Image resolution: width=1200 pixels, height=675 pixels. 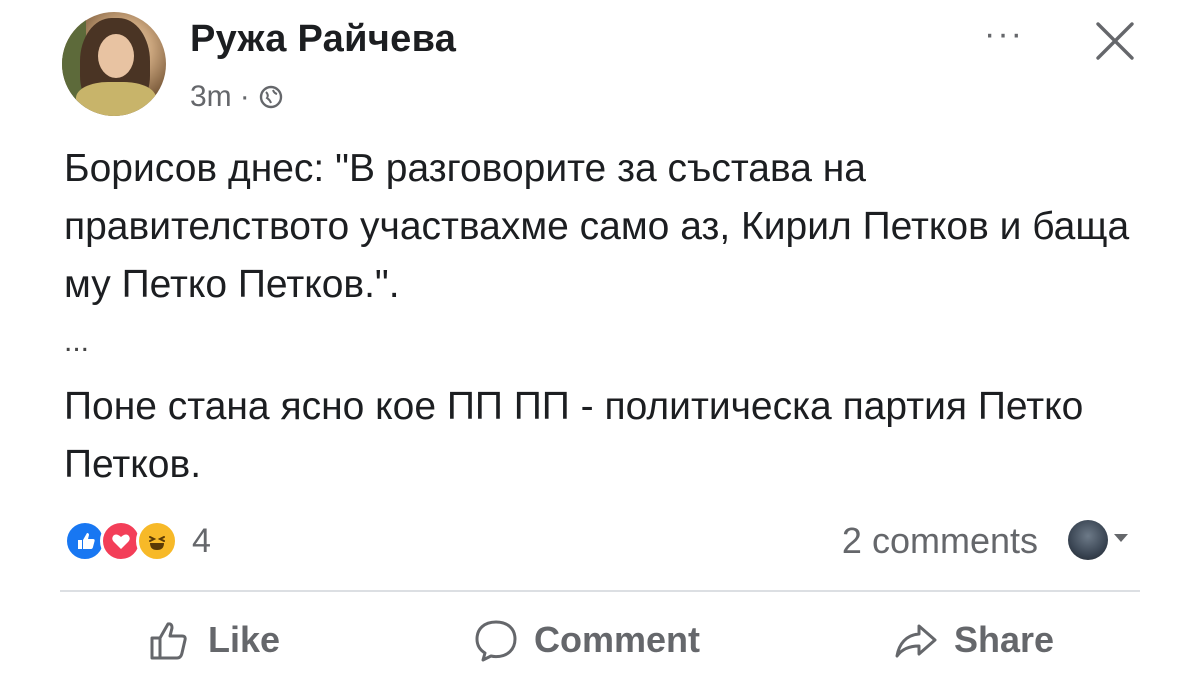 I want to click on reaction-count: 4, so click(x=201, y=540).